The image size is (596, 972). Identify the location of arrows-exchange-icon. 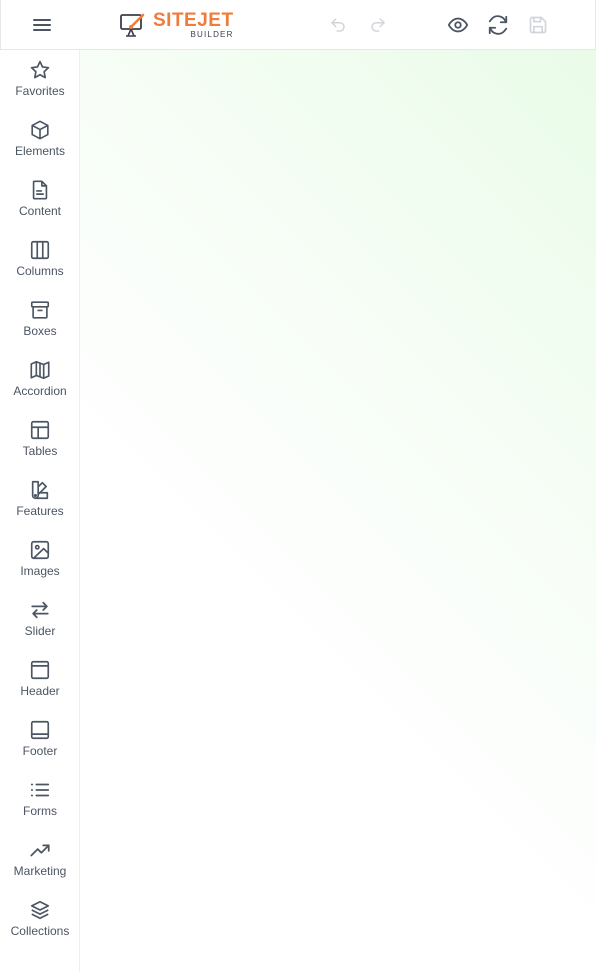
(40, 610).